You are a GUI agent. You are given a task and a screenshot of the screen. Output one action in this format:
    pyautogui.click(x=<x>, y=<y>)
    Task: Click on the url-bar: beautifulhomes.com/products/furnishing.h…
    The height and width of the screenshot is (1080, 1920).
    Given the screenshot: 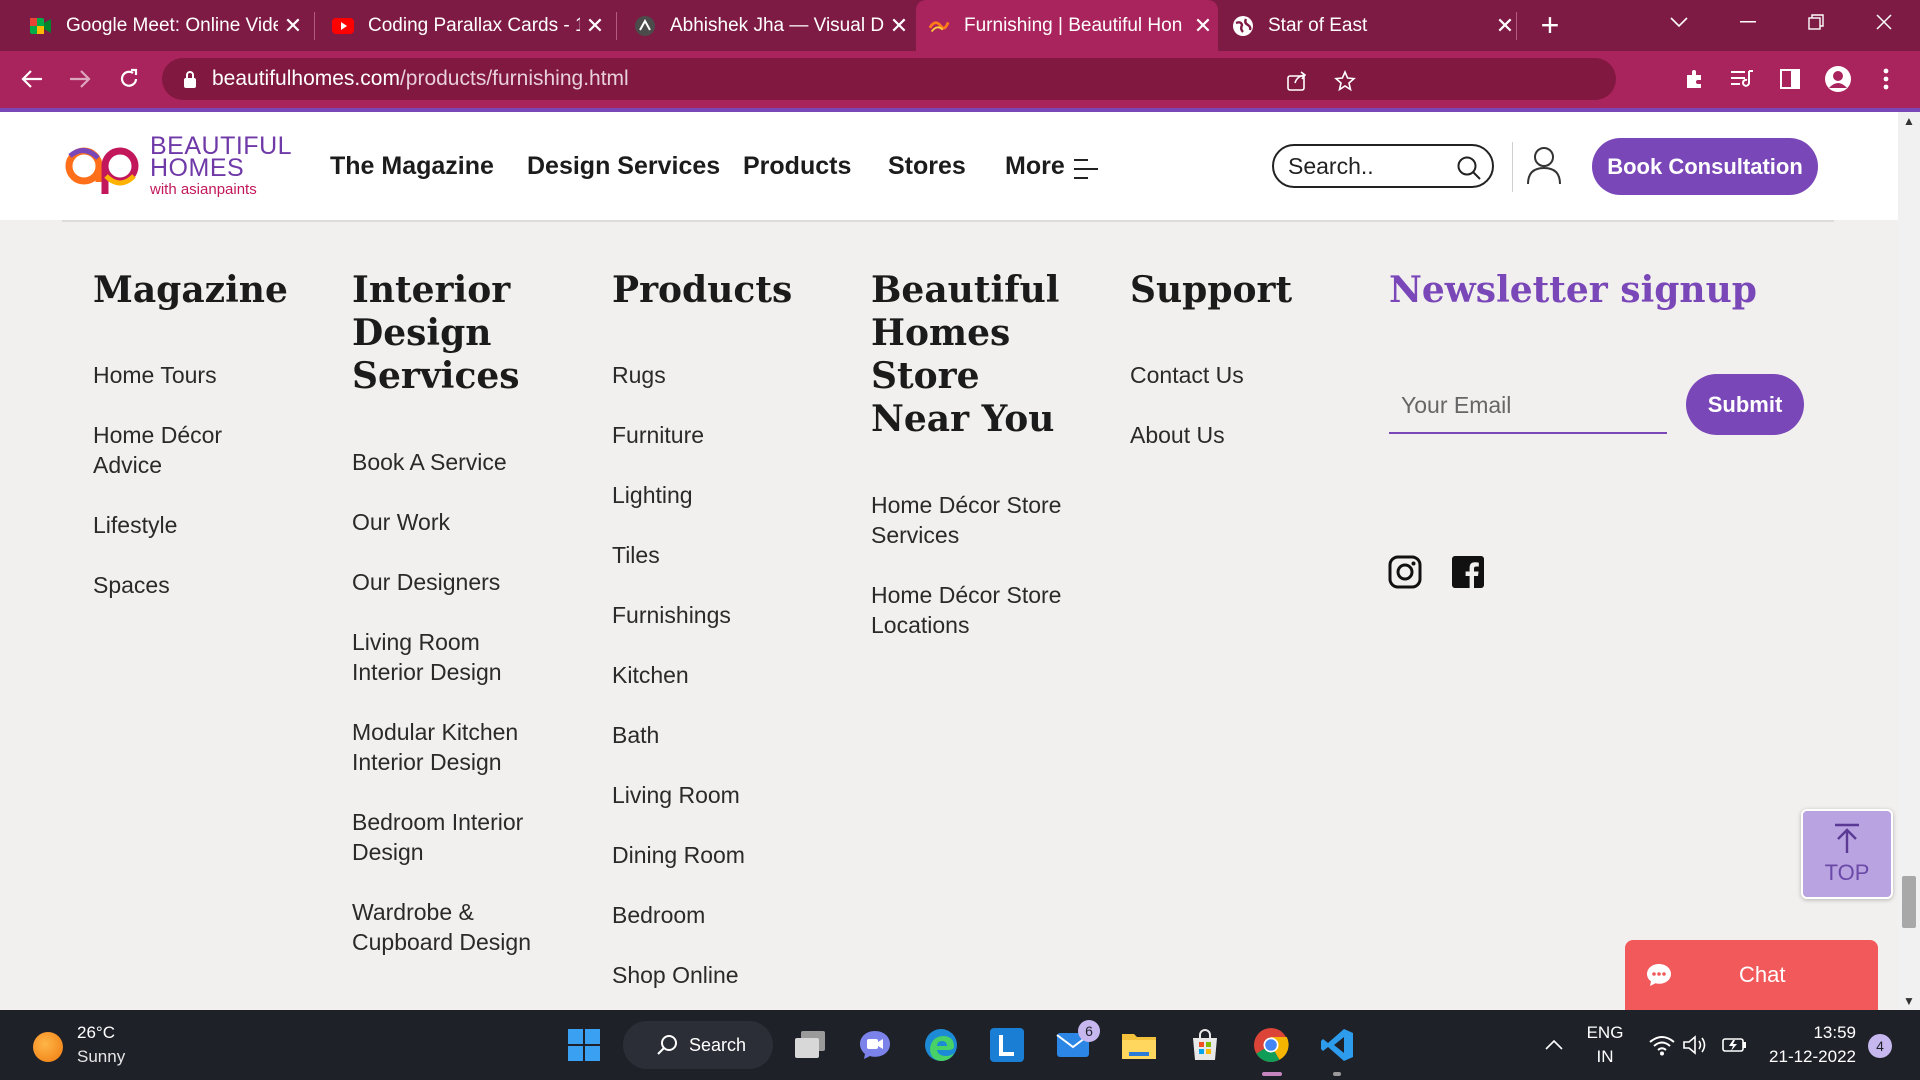 What is the action you would take?
    pyautogui.click(x=889, y=79)
    